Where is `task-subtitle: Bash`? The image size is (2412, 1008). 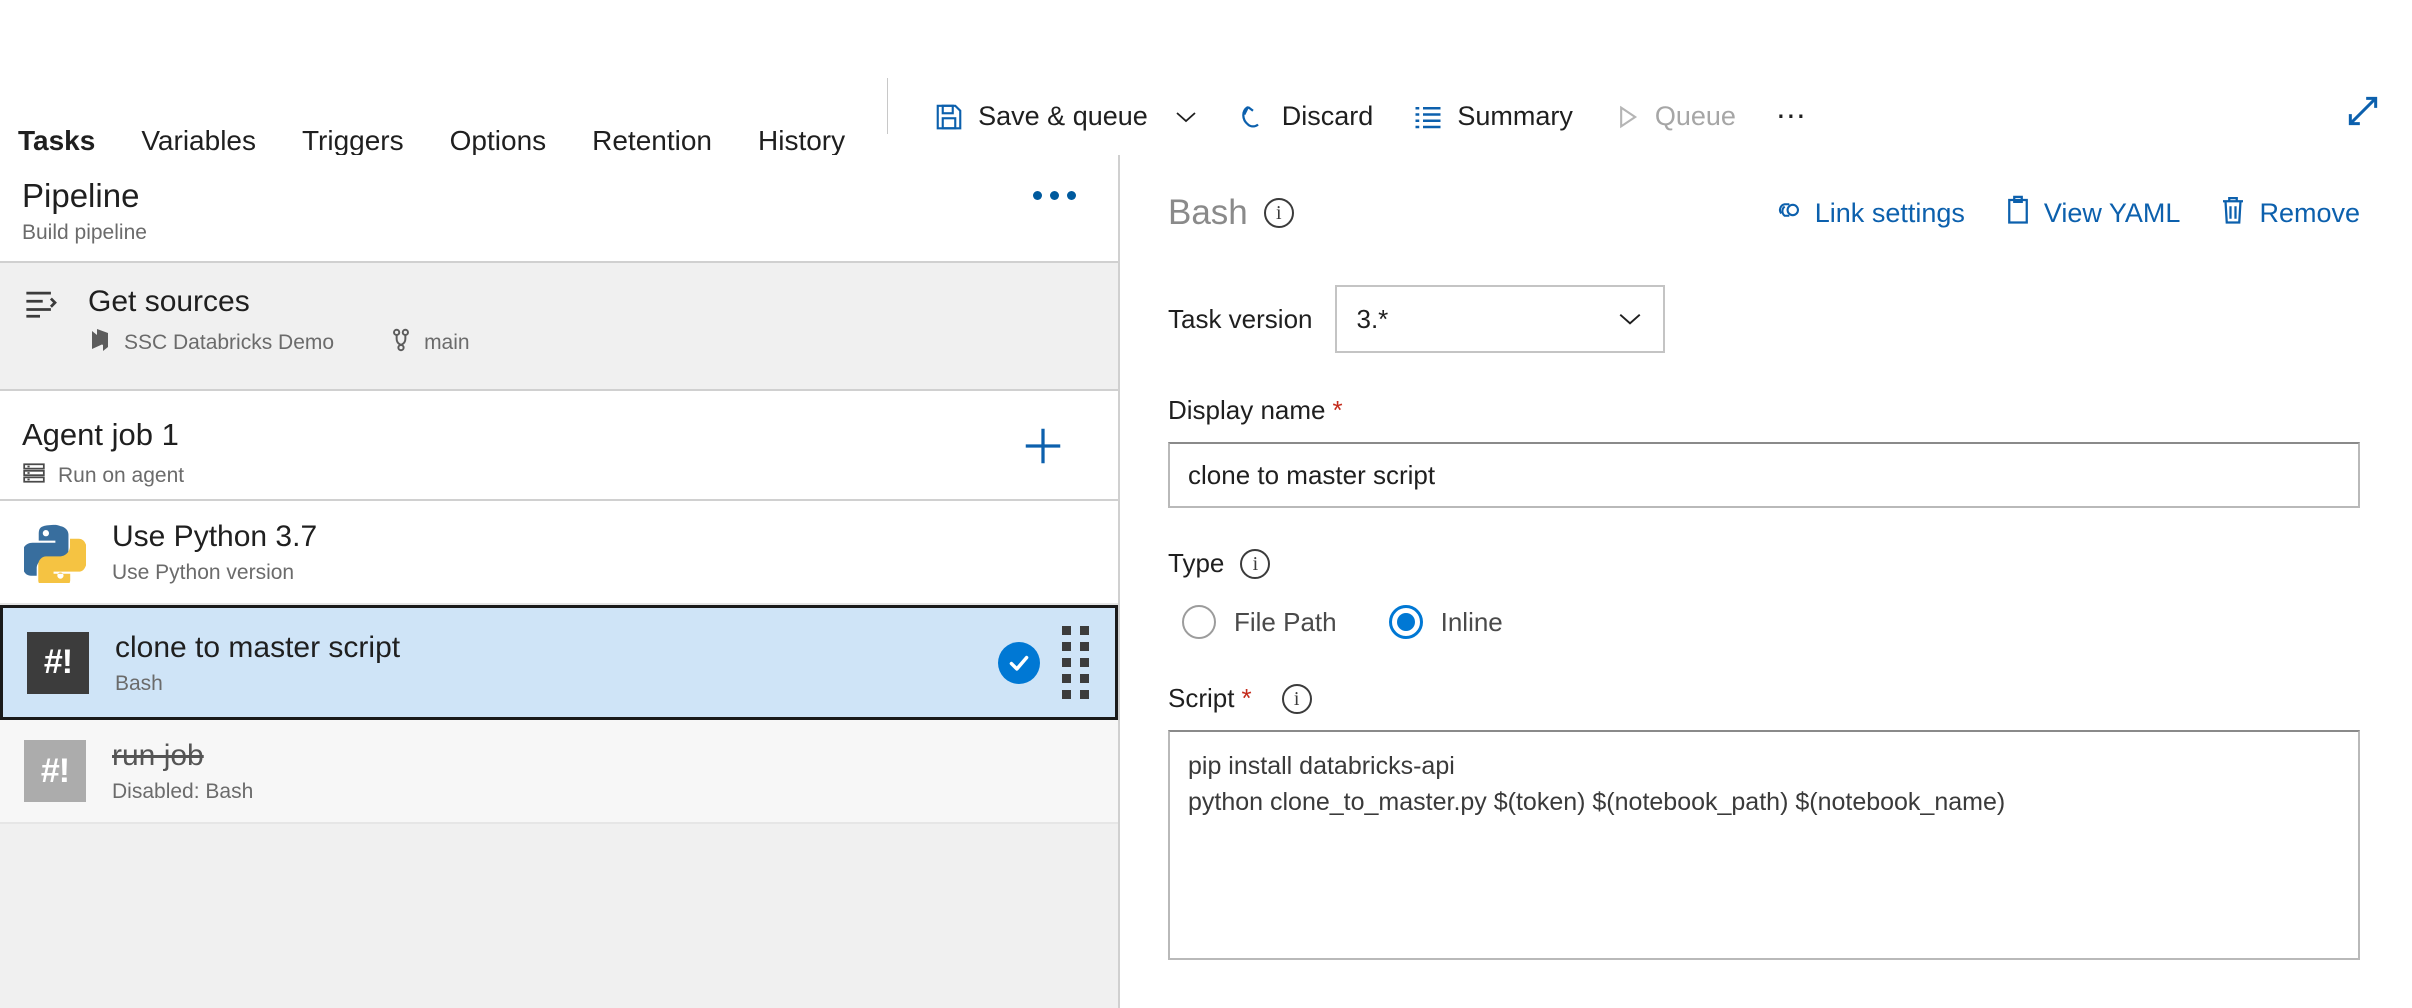 task-subtitle: Bash is located at coordinates (139, 683).